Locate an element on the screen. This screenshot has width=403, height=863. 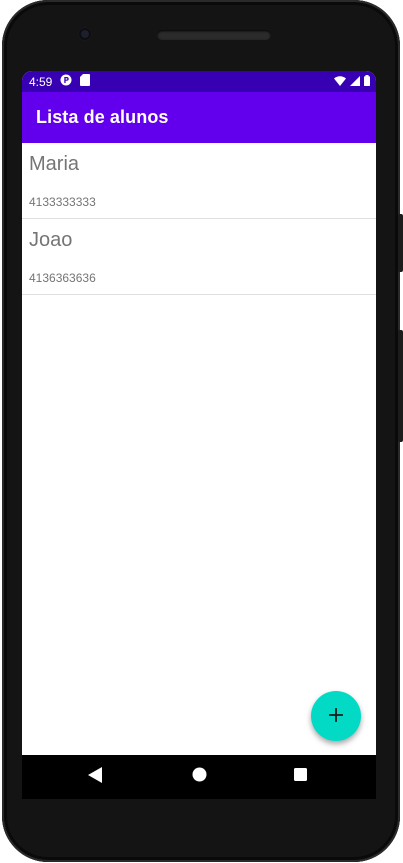
power-button is located at coordinates (400, 243).